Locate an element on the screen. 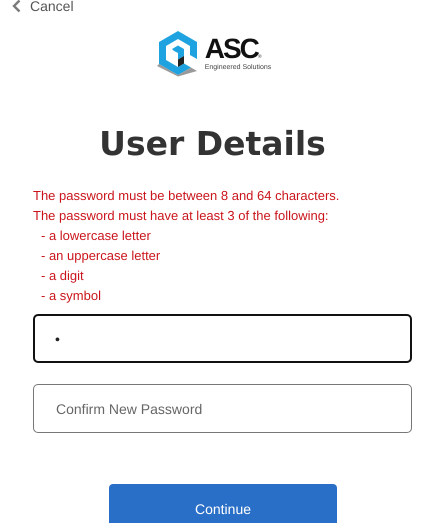 The image size is (425, 523). continue-button: Continue is located at coordinates (223, 503).